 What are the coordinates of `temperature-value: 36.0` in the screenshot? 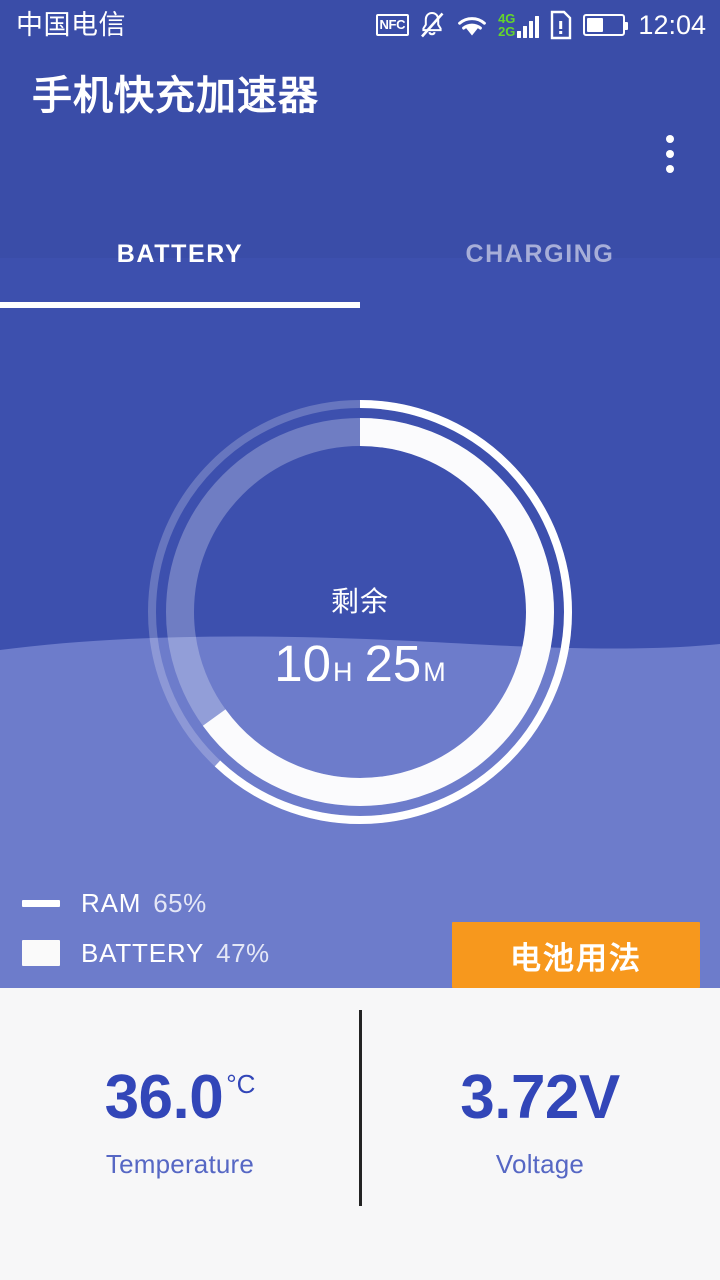 It's located at (164, 1097).